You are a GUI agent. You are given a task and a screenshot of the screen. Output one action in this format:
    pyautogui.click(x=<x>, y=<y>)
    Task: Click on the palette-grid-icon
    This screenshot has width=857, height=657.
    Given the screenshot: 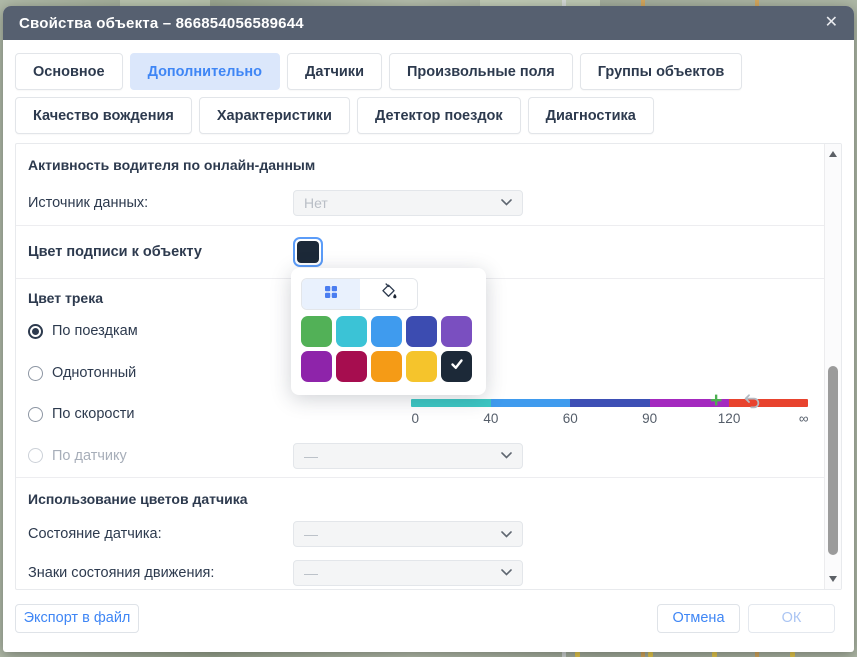 What is the action you would take?
    pyautogui.click(x=331, y=294)
    